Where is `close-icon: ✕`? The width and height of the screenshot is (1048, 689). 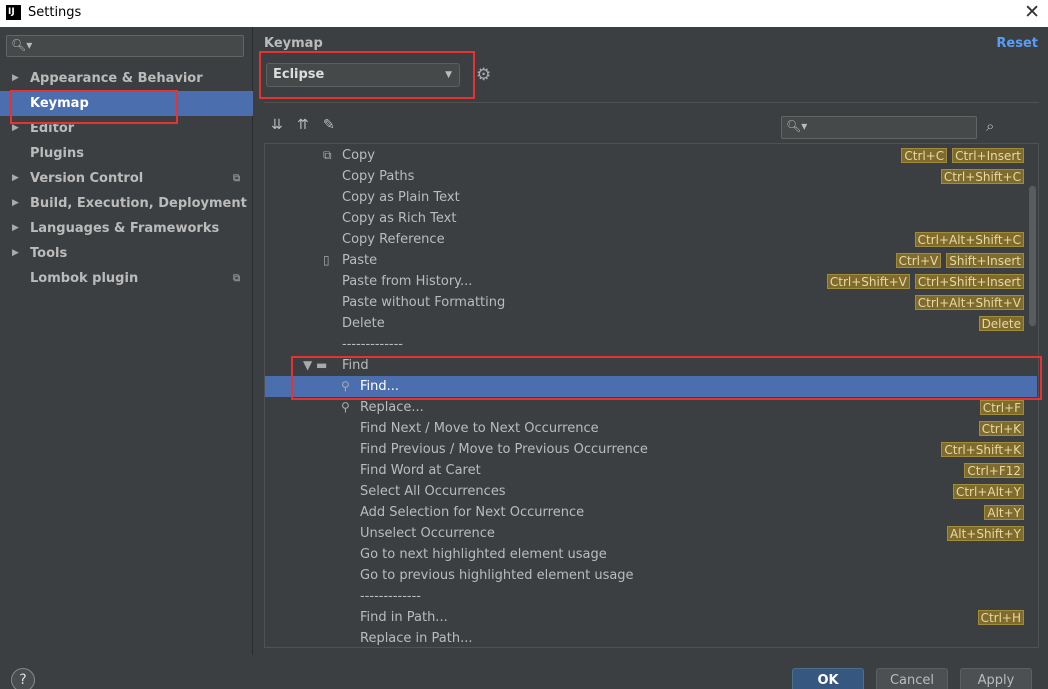 close-icon: ✕ is located at coordinates (1032, 12).